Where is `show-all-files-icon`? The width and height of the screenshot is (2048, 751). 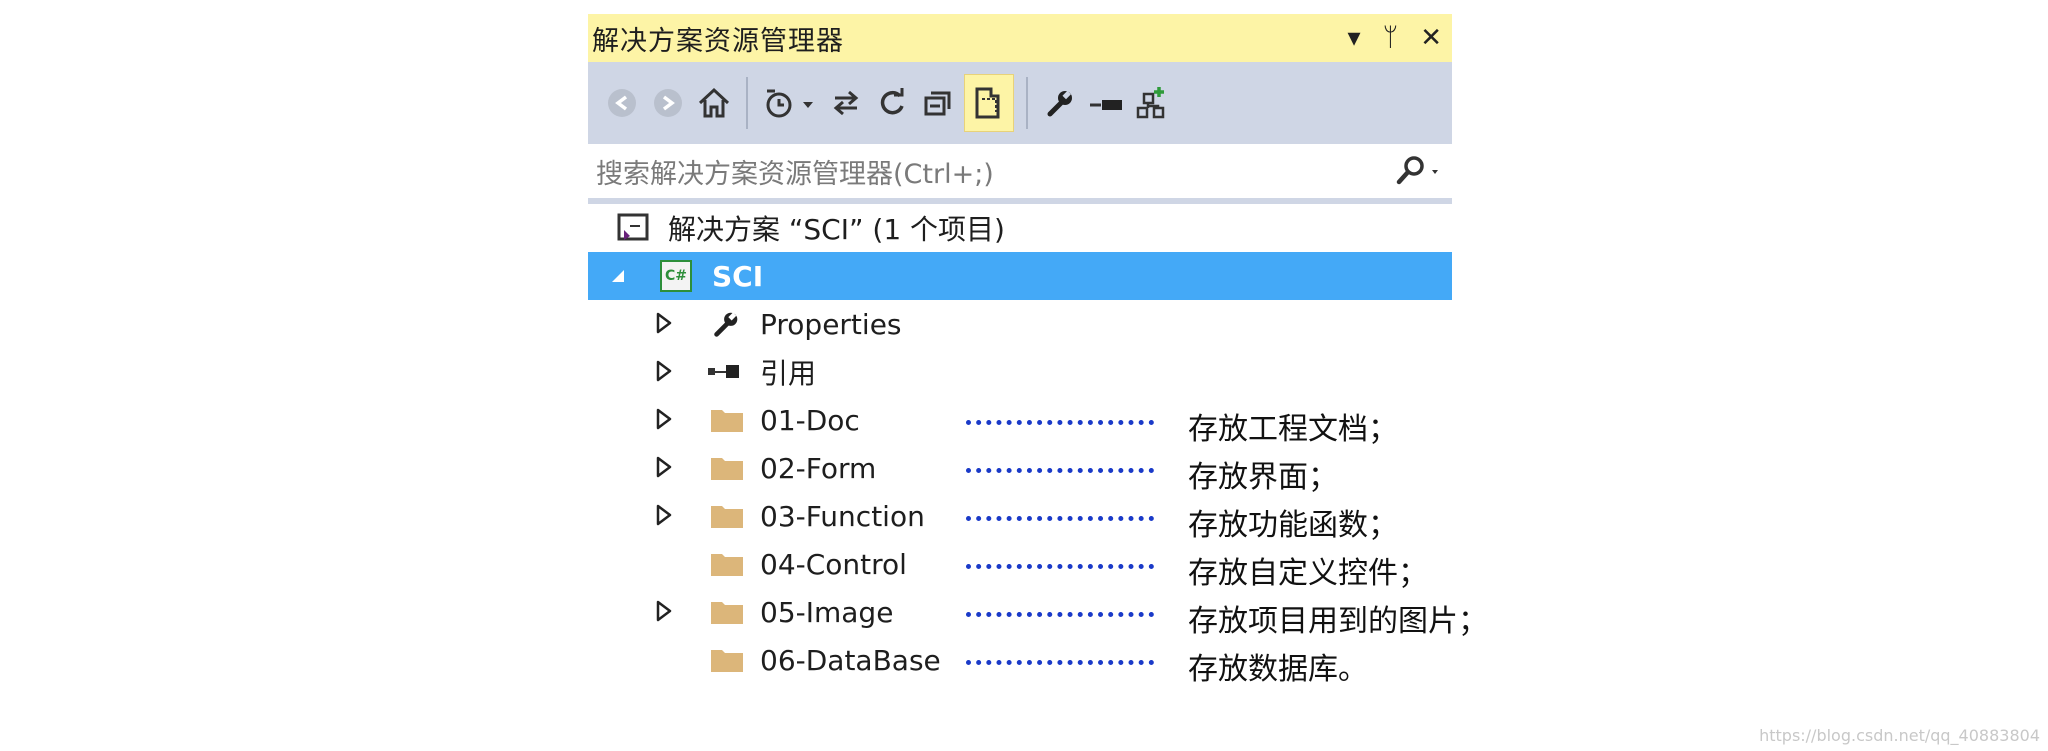 show-all-files-icon is located at coordinates (989, 103).